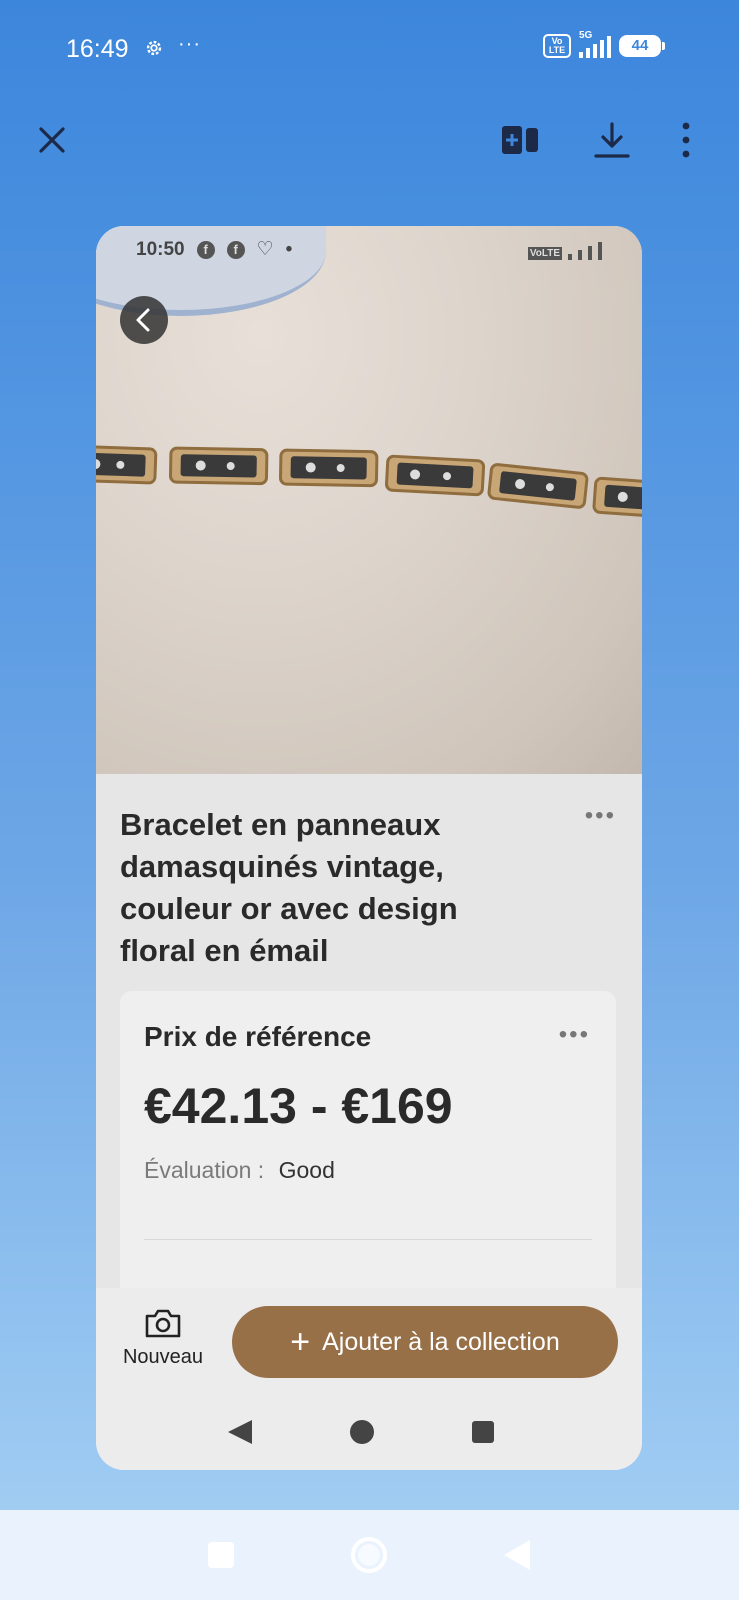 Image resolution: width=739 pixels, height=1600 pixels. What do you see at coordinates (258, 1036) in the screenshot?
I see `price-label: Prix de référence` at bounding box center [258, 1036].